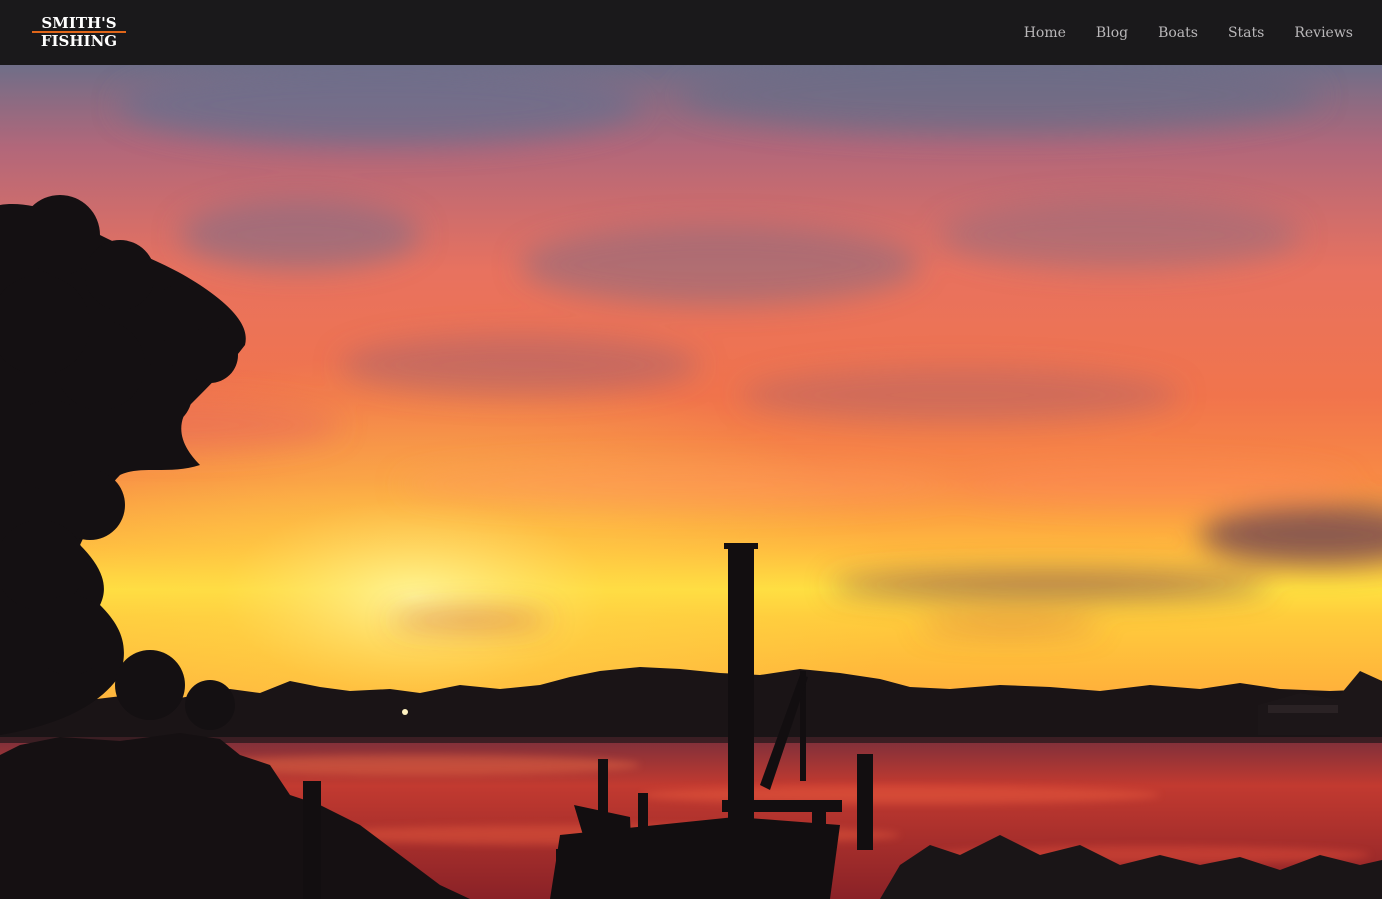  What do you see at coordinates (1112, 33) in the screenshot?
I see `nav-item-blog: Blog` at bounding box center [1112, 33].